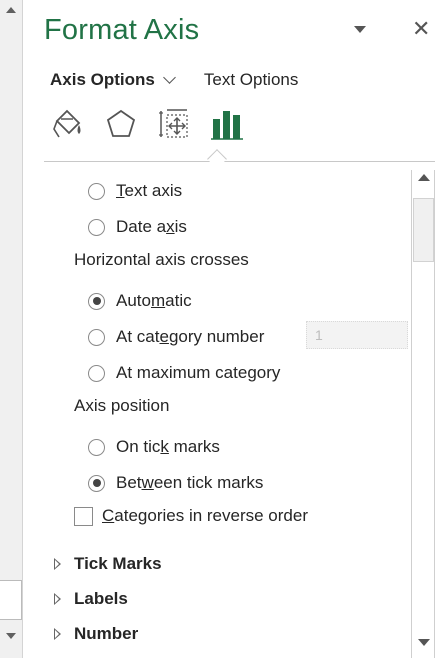  I want to click on radio-automatic-label: Automatic, so click(154, 300).